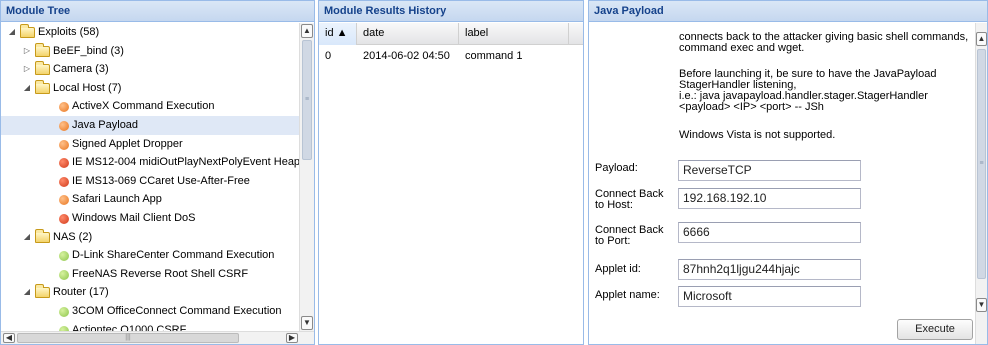  I want to click on cell-label: command 1, so click(494, 56).